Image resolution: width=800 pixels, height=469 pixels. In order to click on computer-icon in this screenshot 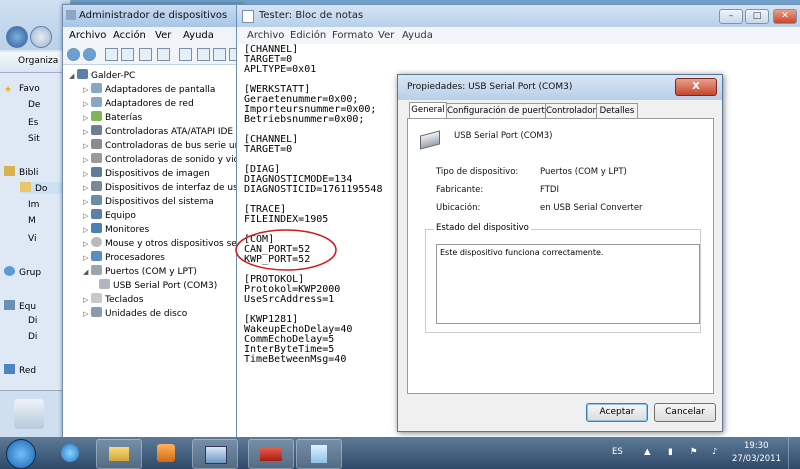, I will do `click(9, 305)`.